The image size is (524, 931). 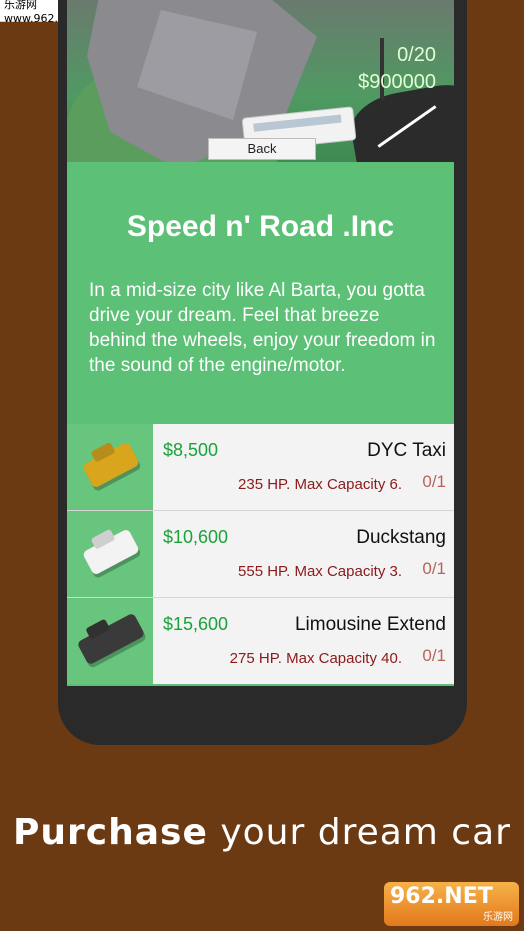 What do you see at coordinates (498, 917) in the screenshot?
I see `watermark-sub: 乐游网` at bounding box center [498, 917].